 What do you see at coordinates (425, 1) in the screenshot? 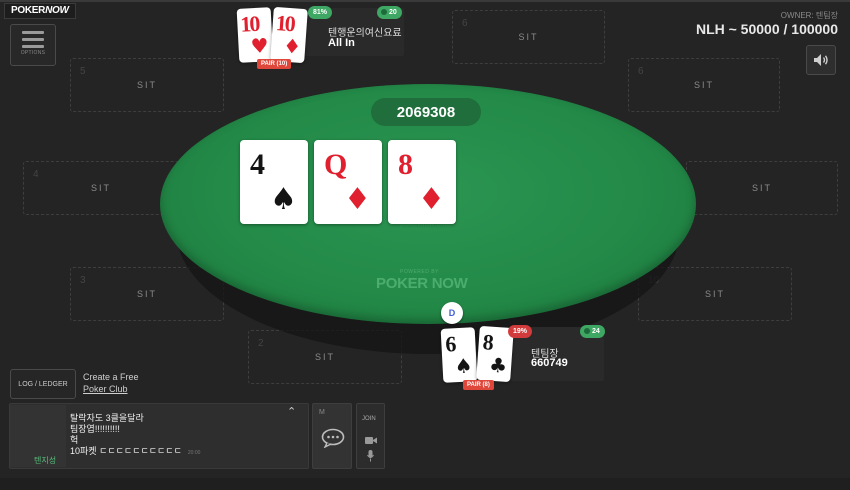
I see `window-top-edge` at bounding box center [425, 1].